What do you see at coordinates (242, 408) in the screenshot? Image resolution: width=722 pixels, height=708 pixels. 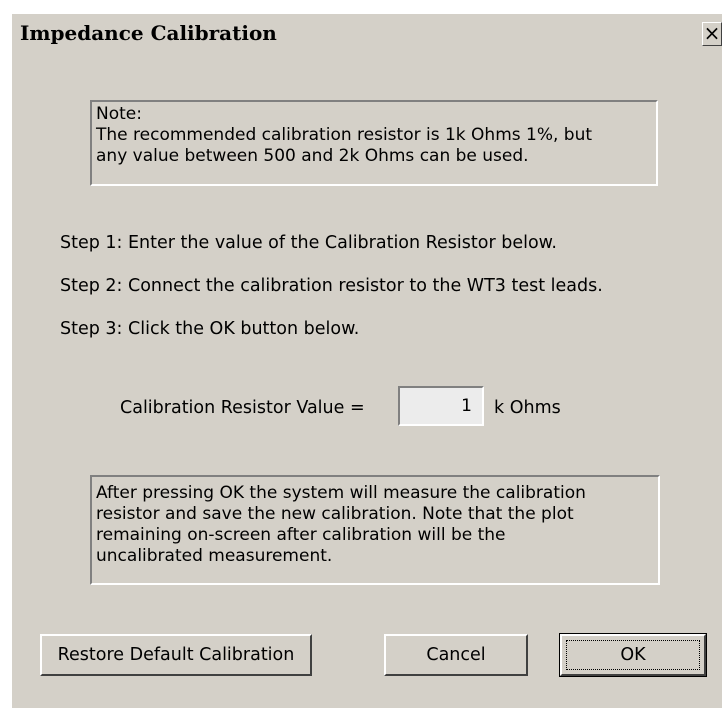 I see `resistor-value-label: Calibration Resistor Value =` at bounding box center [242, 408].